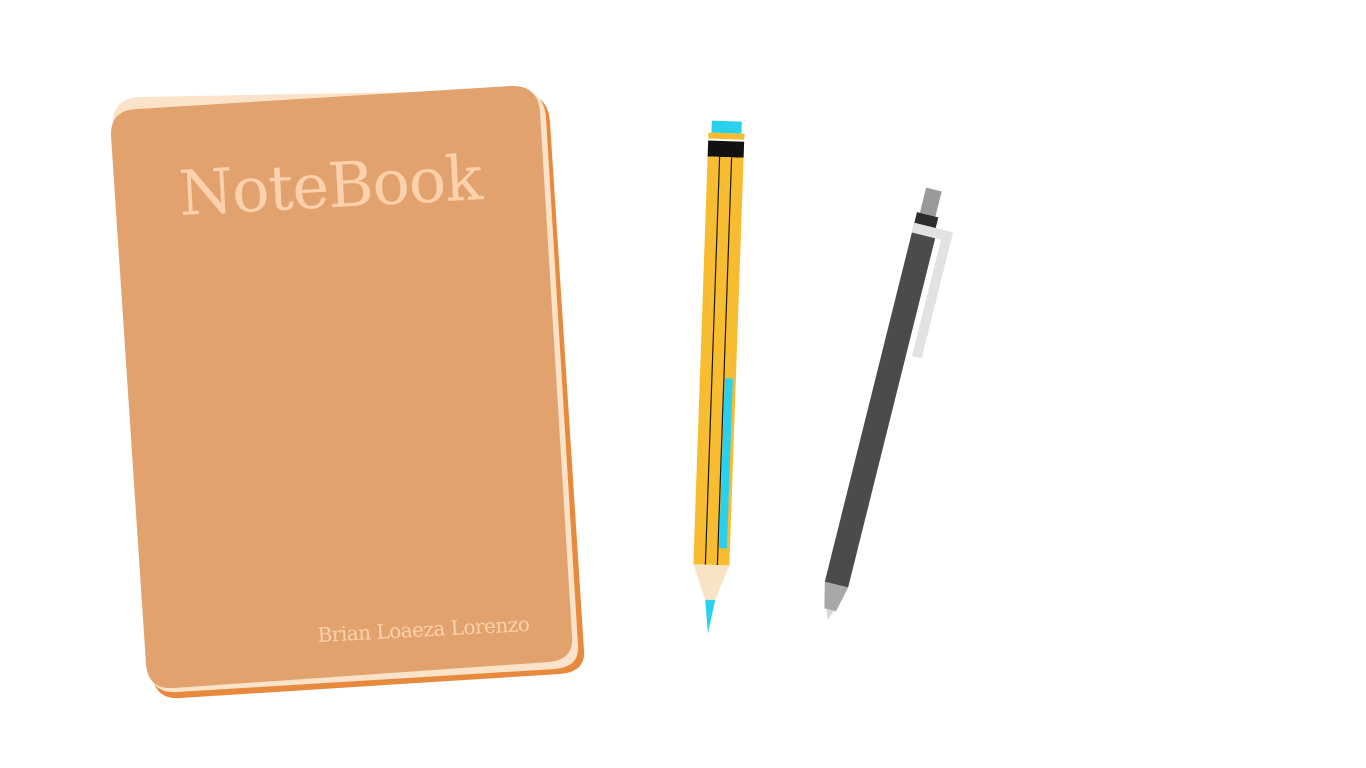  I want to click on pencil-body, so click(718, 361).